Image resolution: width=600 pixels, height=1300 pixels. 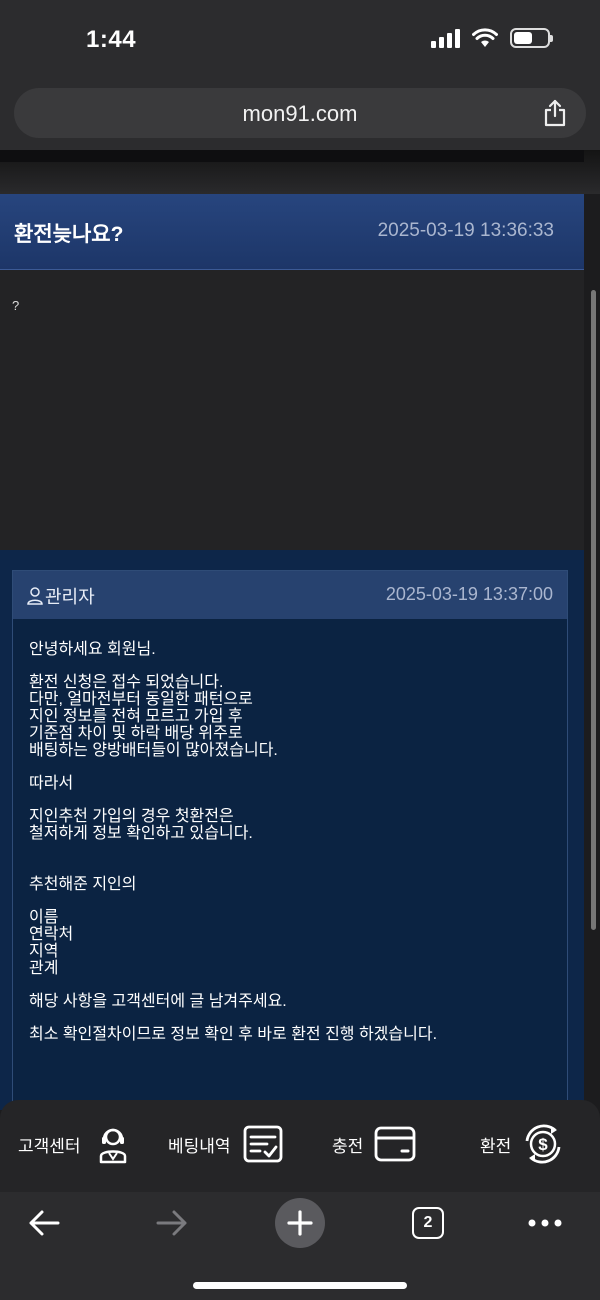 I want to click on charge-button: 충전, so click(x=374, y=1144).